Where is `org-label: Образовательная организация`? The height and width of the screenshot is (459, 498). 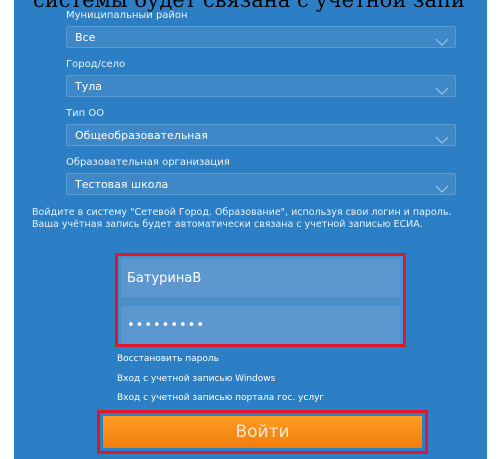 org-label: Образовательная организация is located at coordinates (148, 162).